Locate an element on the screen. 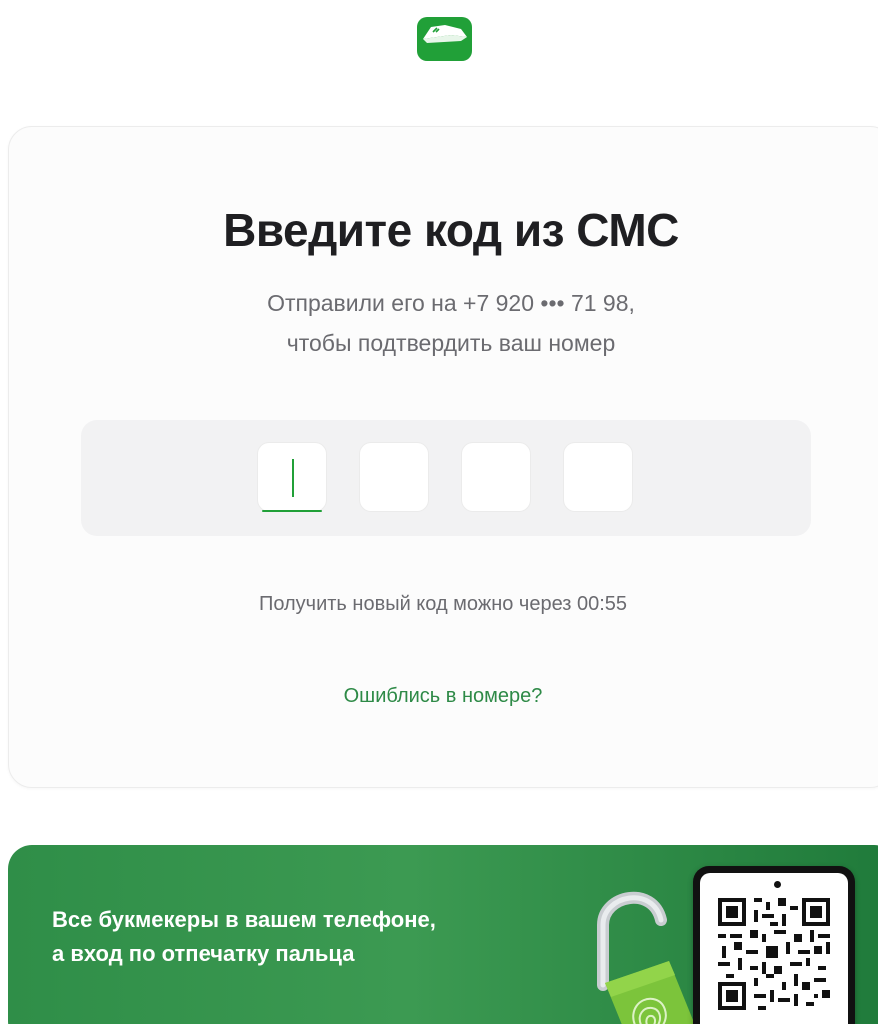 This screenshot has height=1024, width=878. text-caret is located at coordinates (293, 478).